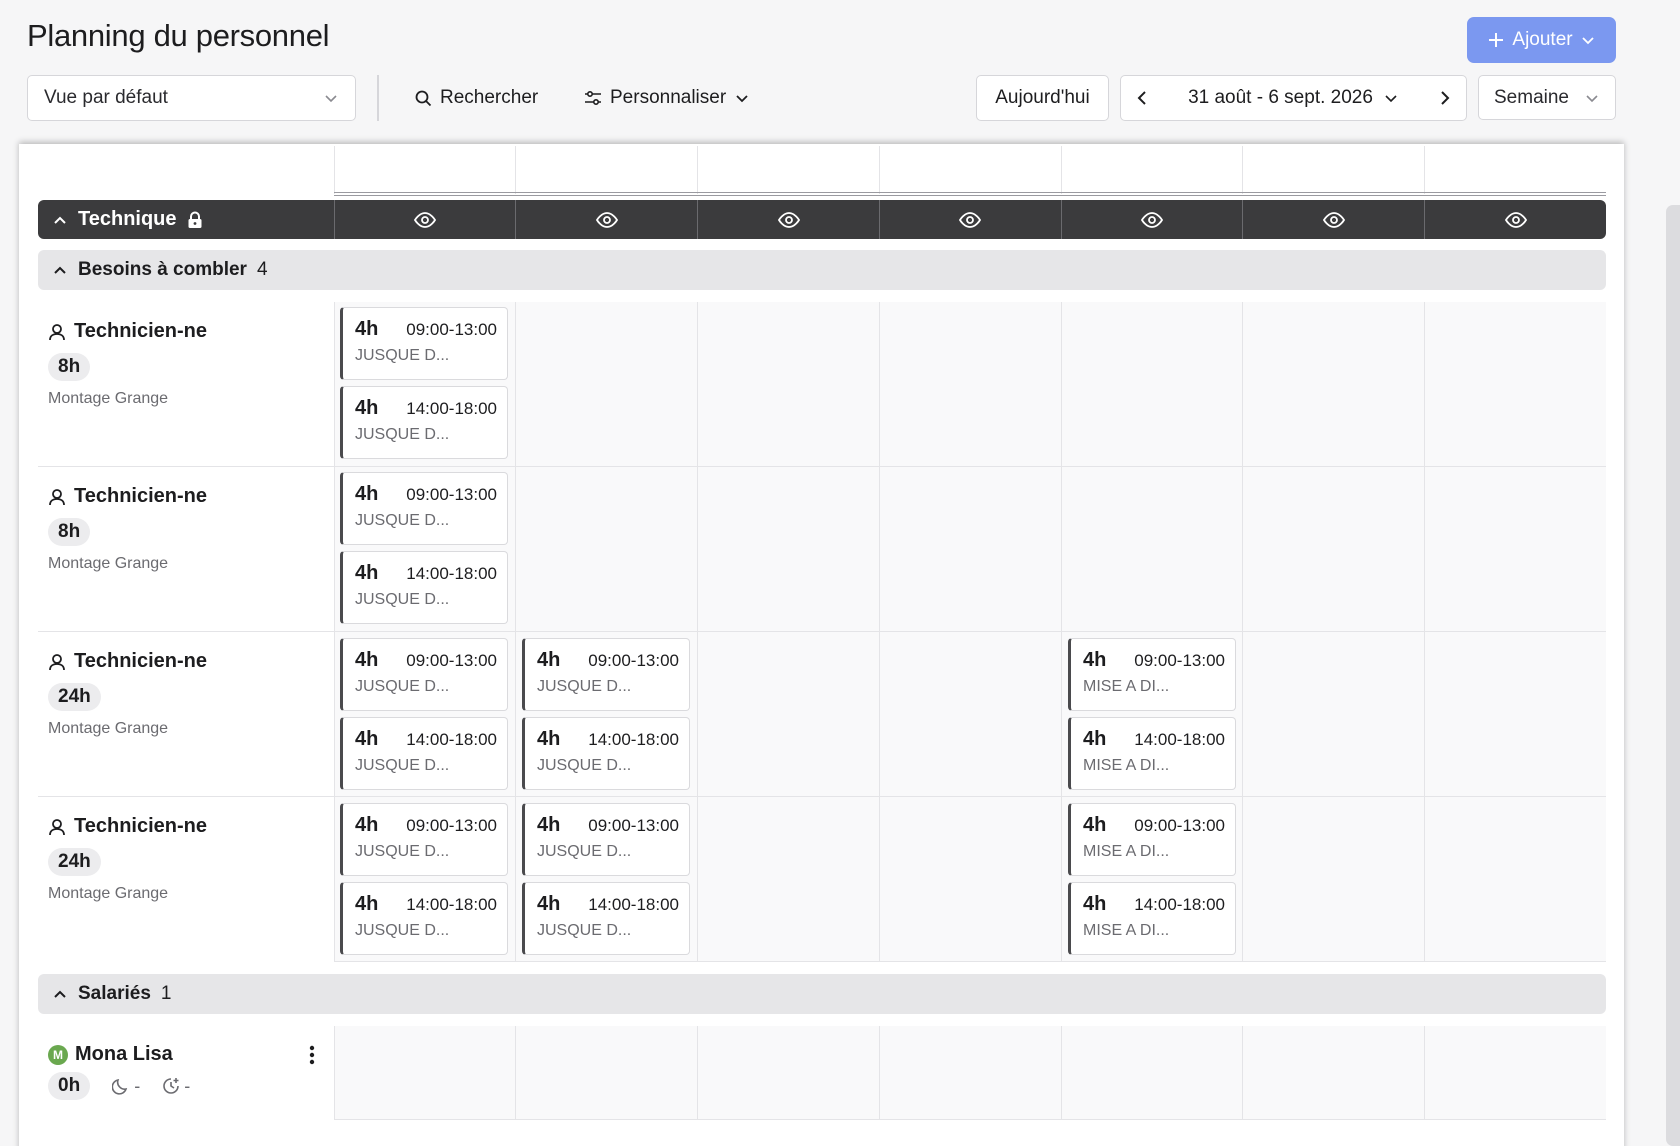  What do you see at coordinates (1444, 98) in the screenshot?
I see `chevron-right-icon` at bounding box center [1444, 98].